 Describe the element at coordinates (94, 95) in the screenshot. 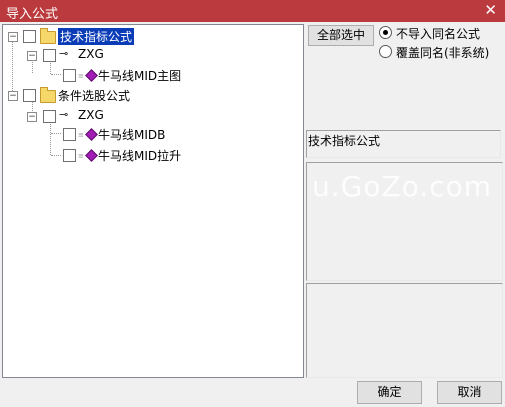

I see `tree-node-label: 条件选股公式` at that location.